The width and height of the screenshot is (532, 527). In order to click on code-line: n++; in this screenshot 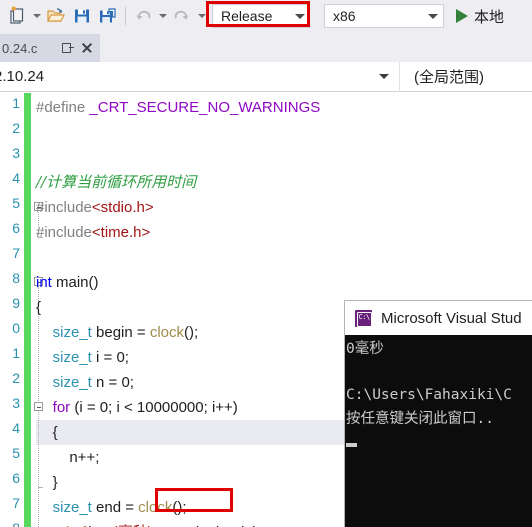, I will do `click(67, 457)`.